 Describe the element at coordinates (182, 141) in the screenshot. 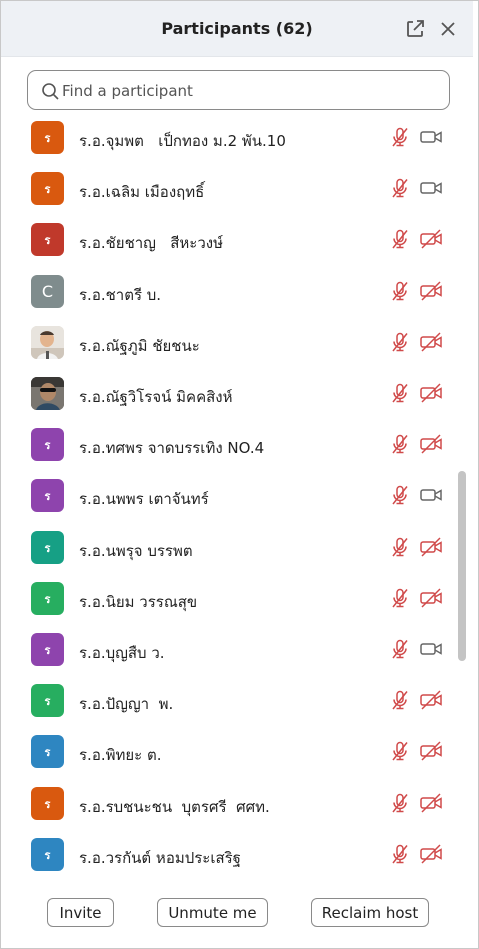

I see `participant-name: ร.อ.จุมพต เป็กทอง ม.2 พัน.10` at that location.